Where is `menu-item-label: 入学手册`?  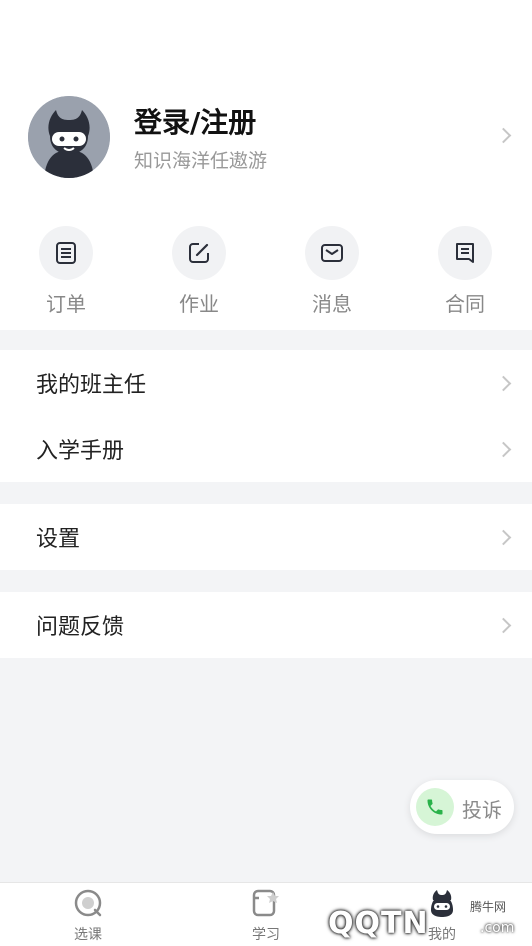 menu-item-label: 入学手册 is located at coordinates (80, 451).